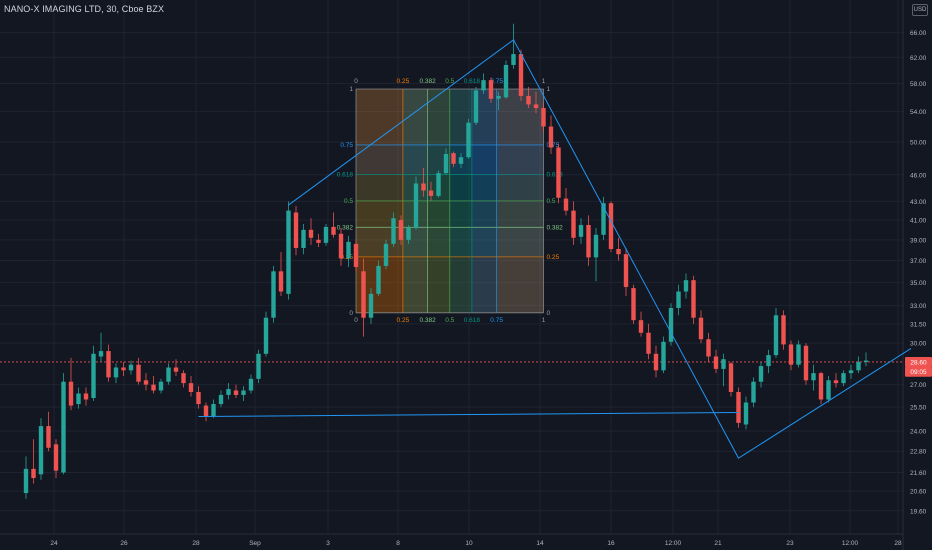  Describe the element at coordinates (553, 257) in the screenshot. I see `fib-right-label: 0.25` at that location.